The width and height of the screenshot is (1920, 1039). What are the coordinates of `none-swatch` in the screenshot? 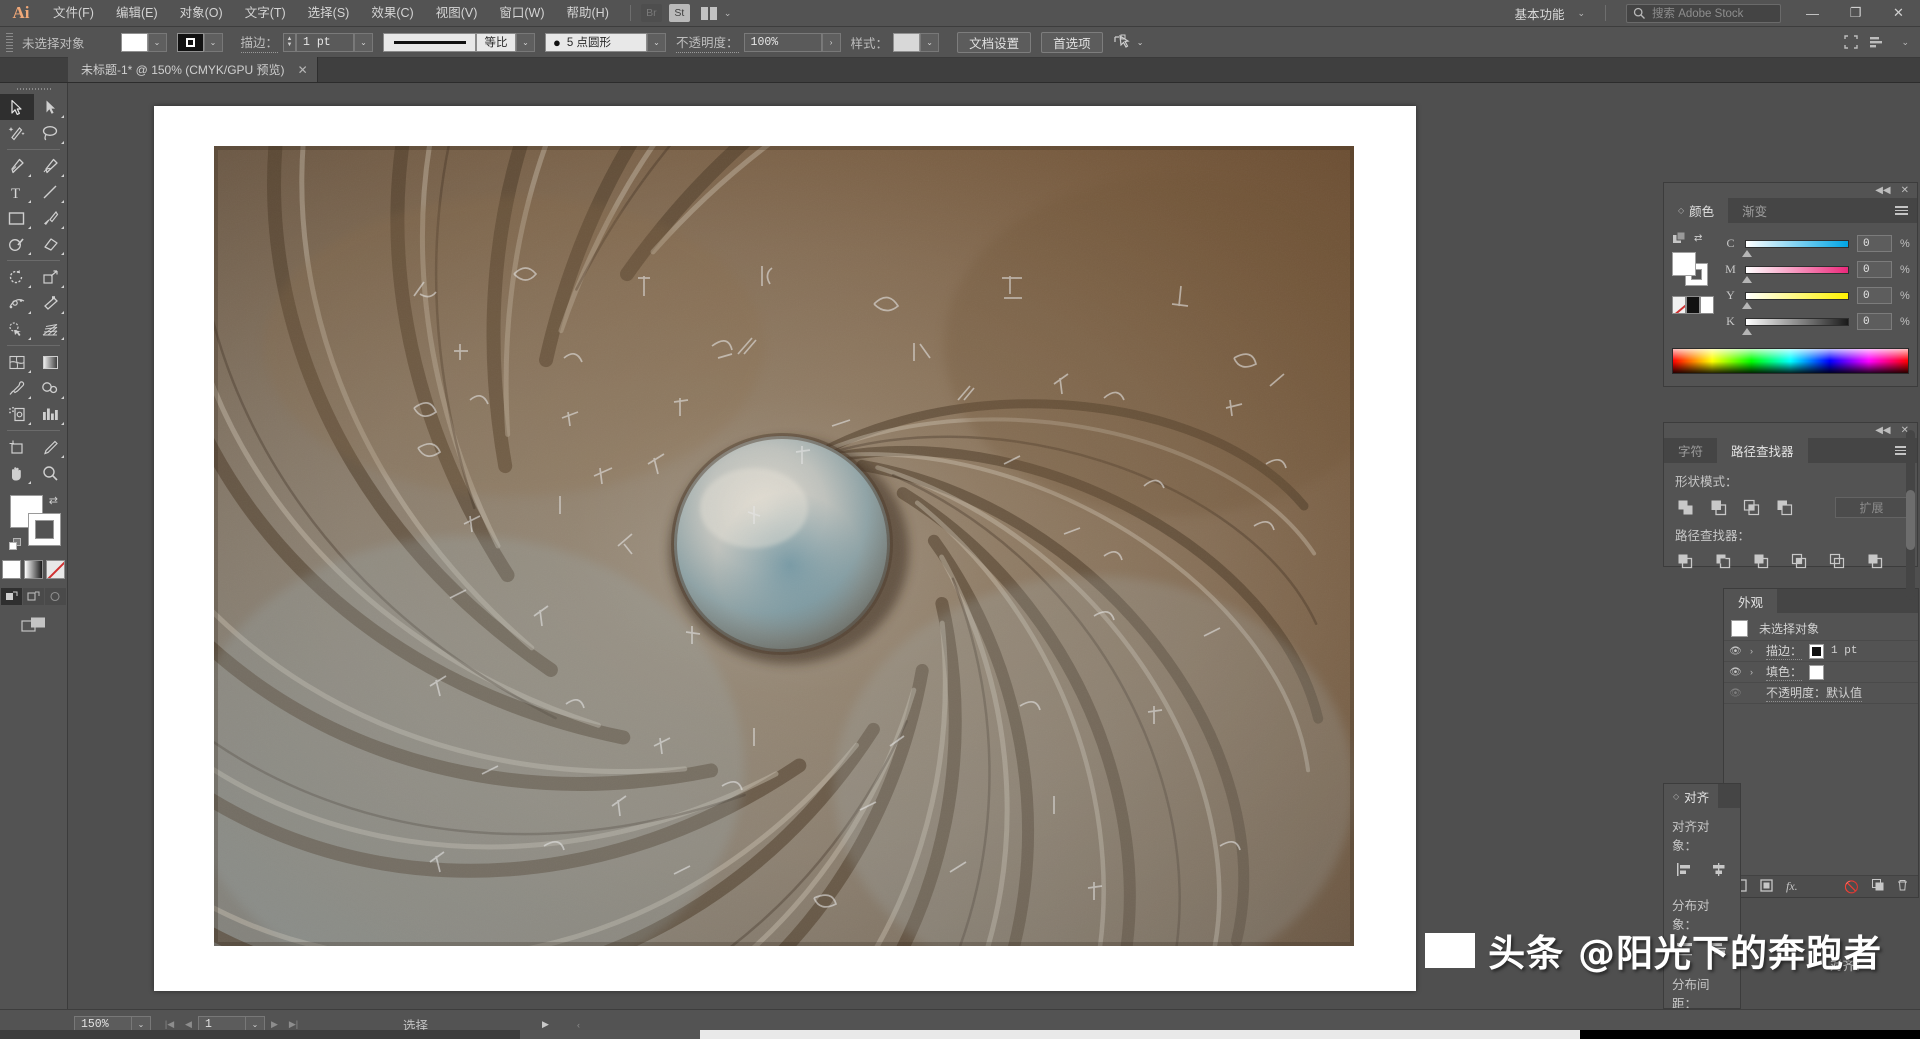 It's located at (1679, 305).